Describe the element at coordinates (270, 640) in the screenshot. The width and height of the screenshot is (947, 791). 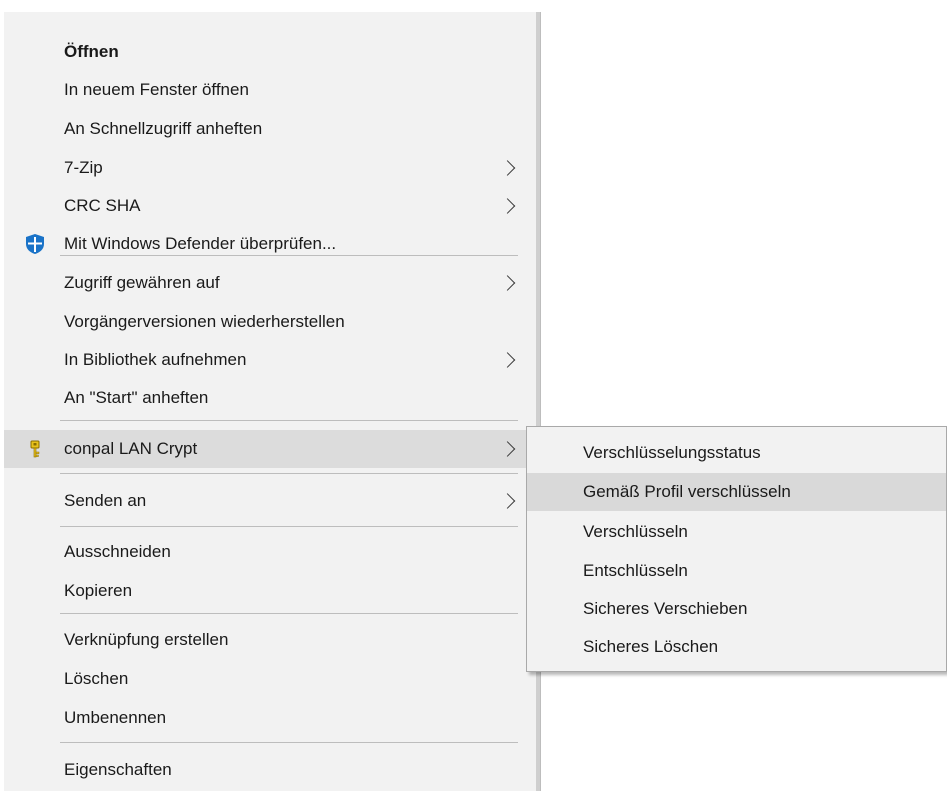
I see `menu-item-create-shortcut: Verknüpfung erstellen` at that location.